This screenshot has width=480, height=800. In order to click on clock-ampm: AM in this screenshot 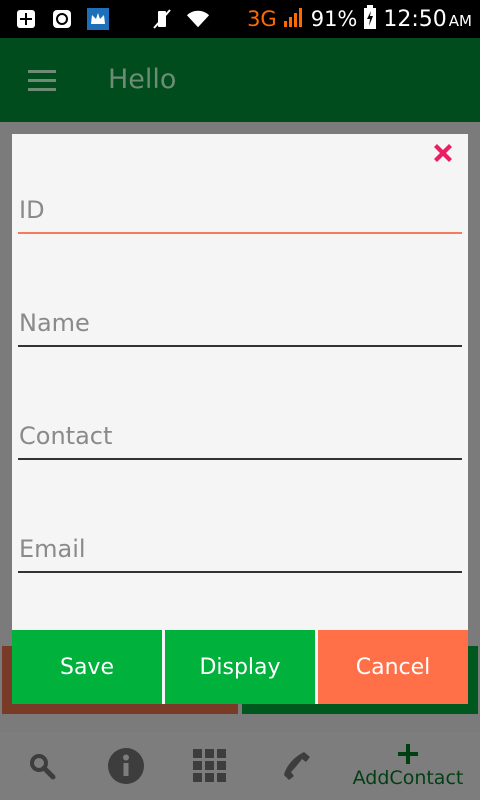, I will do `click(460, 20)`.